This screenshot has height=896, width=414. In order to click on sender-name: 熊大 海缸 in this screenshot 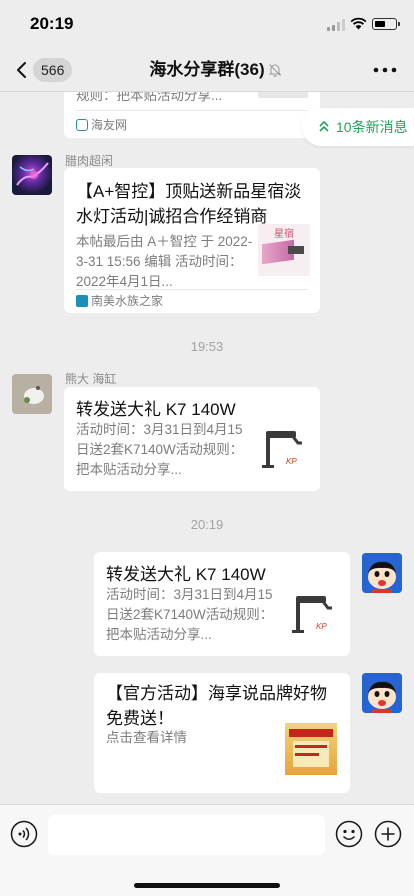, I will do `click(91, 379)`.